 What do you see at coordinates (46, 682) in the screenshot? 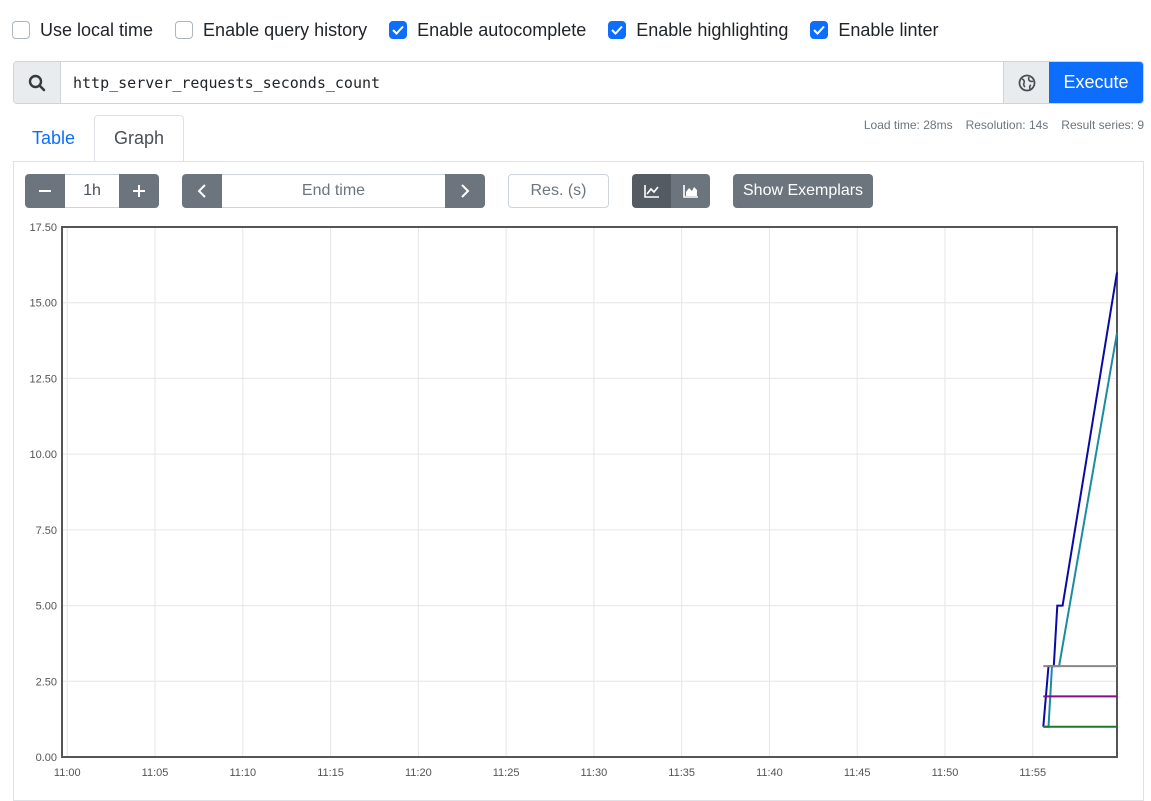
I see `y-tick-label: 2.50` at bounding box center [46, 682].